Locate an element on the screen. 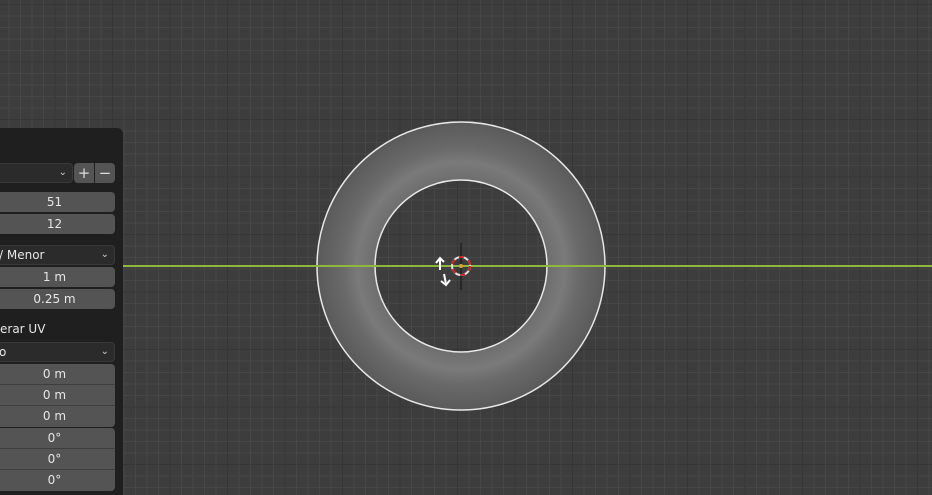 The width and height of the screenshot is (932, 495). dimensions-mode-value: / Menor is located at coordinates (22, 255).